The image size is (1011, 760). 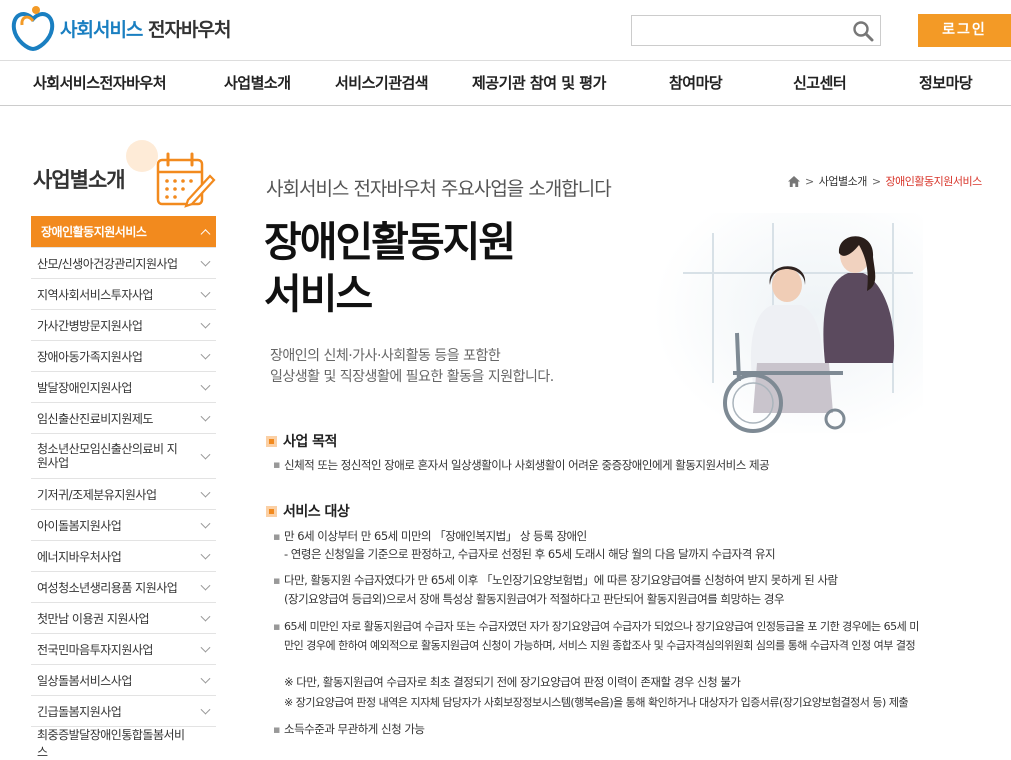 What do you see at coordinates (385, 356) in the screenshot?
I see `description-line: 장애인의 신체·가사·사회활동 등을 포함한` at bounding box center [385, 356].